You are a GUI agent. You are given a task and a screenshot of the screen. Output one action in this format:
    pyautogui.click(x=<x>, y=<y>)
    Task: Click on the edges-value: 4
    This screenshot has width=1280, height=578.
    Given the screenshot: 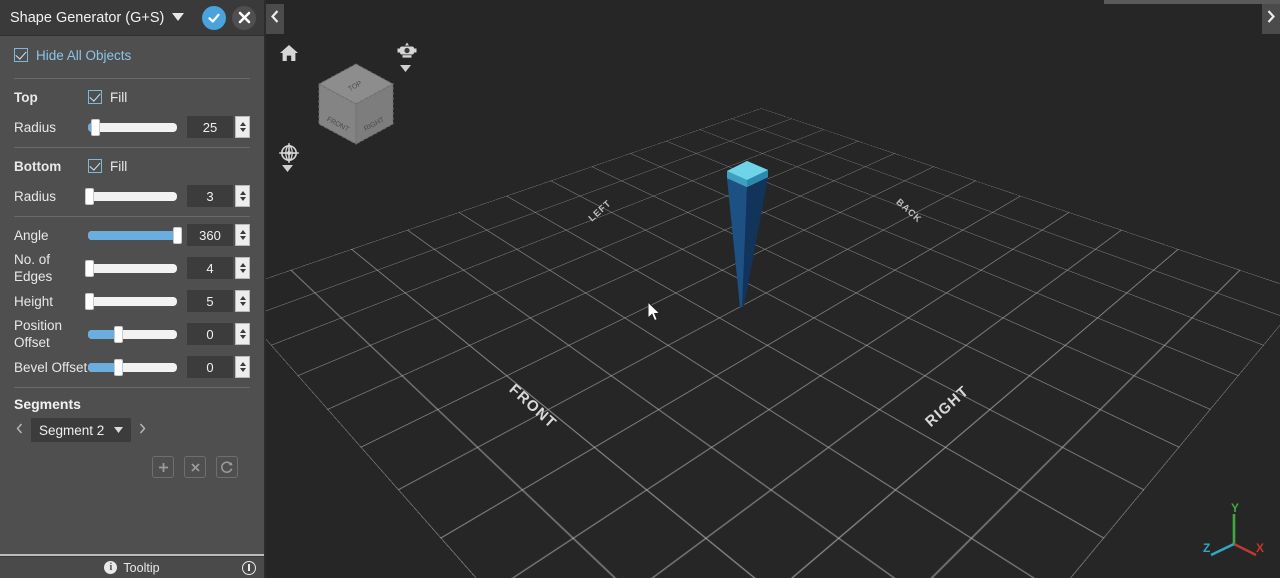 What is the action you would take?
    pyautogui.click(x=210, y=268)
    